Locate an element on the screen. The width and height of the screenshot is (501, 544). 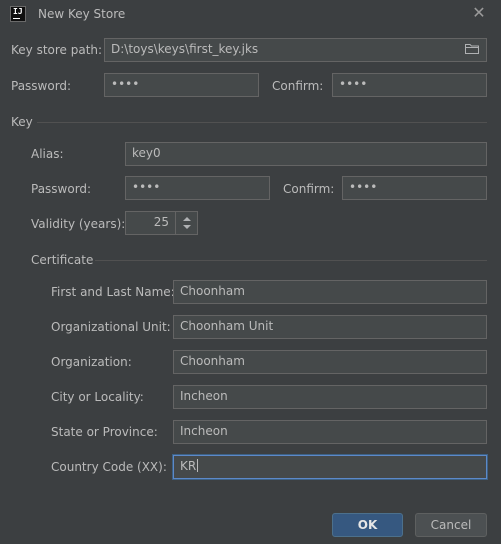
validity-spinner: 25 is located at coordinates (161, 223).